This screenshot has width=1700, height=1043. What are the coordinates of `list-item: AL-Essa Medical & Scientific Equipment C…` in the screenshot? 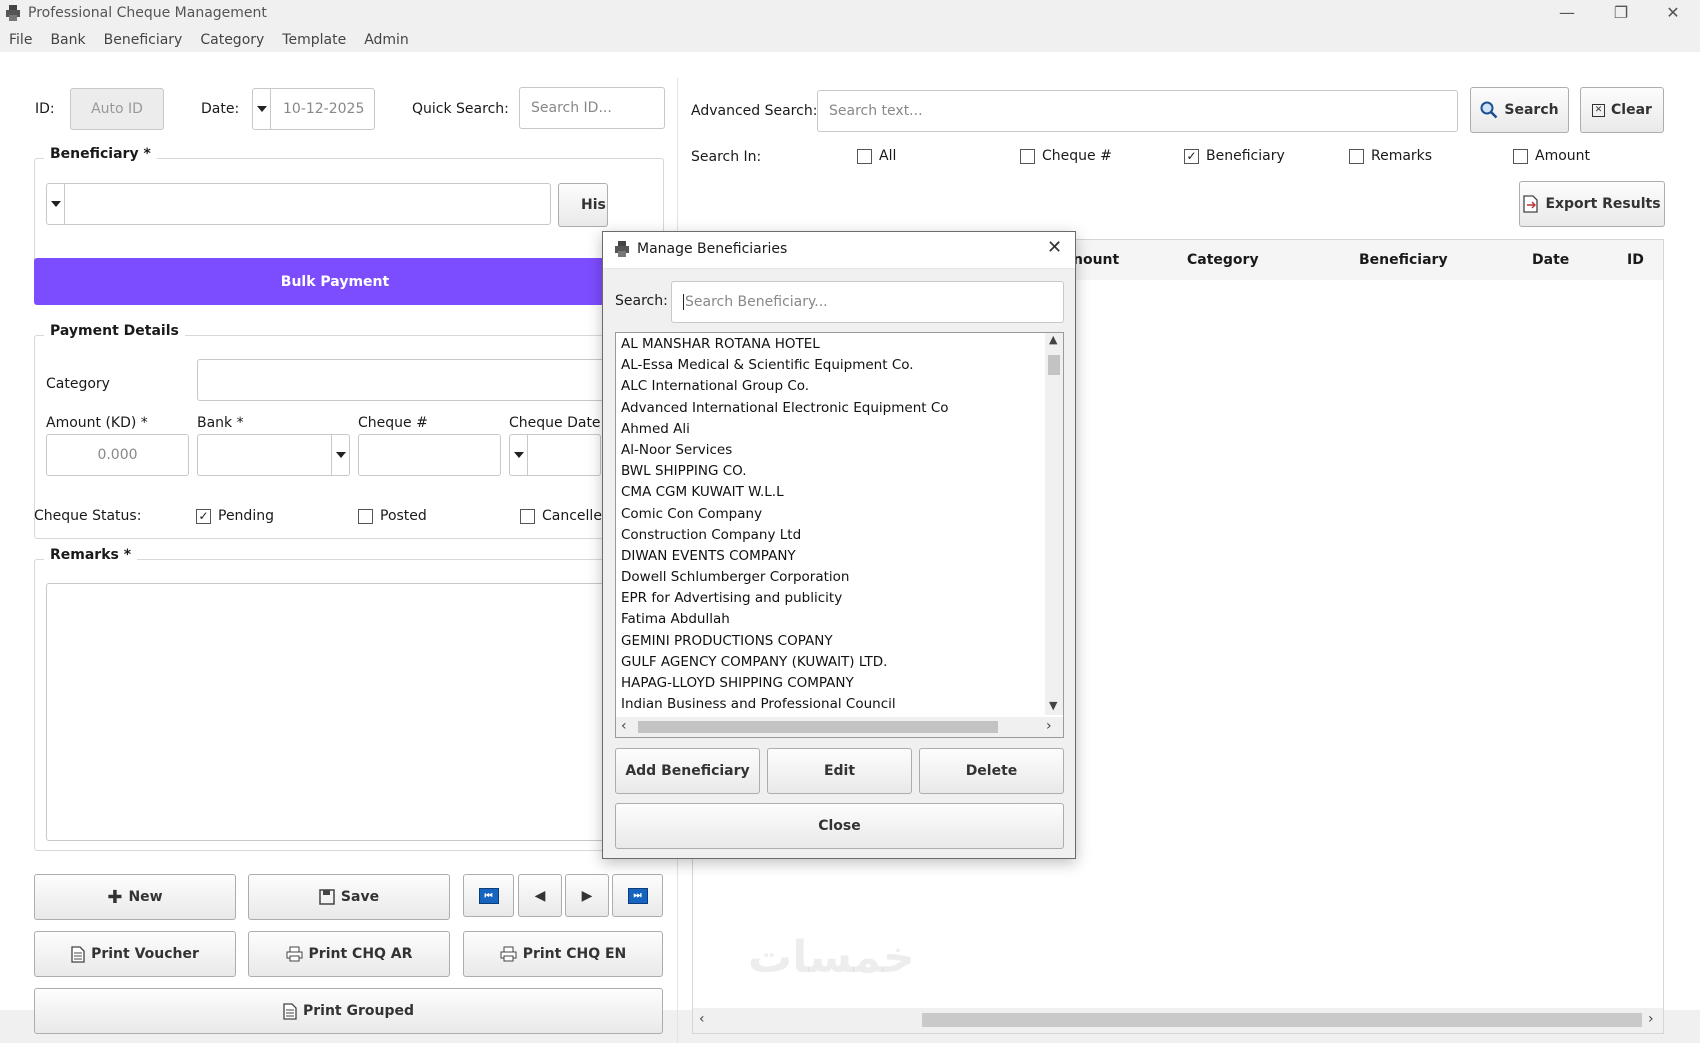 It's located at (830, 365).